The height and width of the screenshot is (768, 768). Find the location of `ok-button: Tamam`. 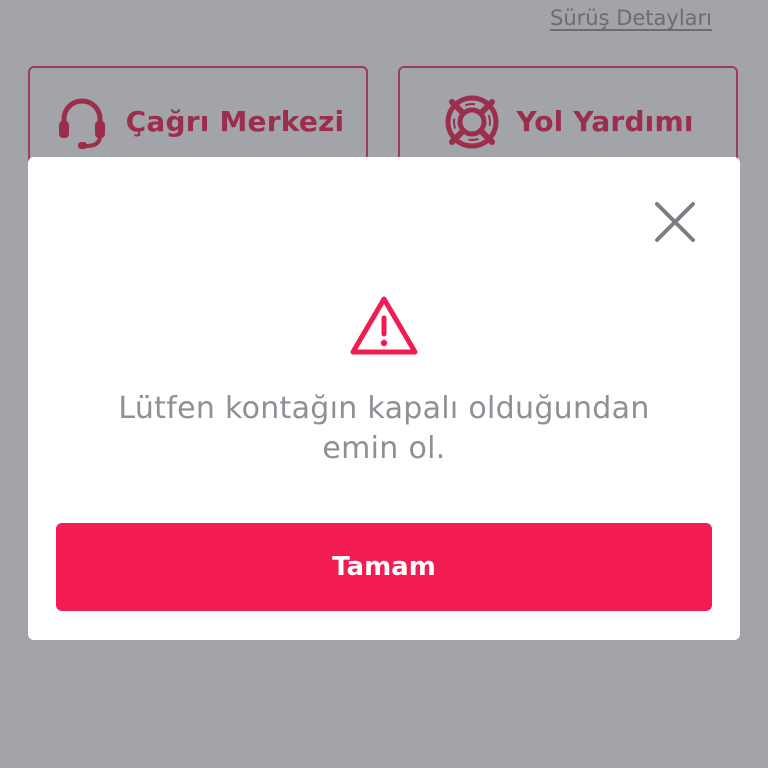

ok-button: Tamam is located at coordinates (384, 567).